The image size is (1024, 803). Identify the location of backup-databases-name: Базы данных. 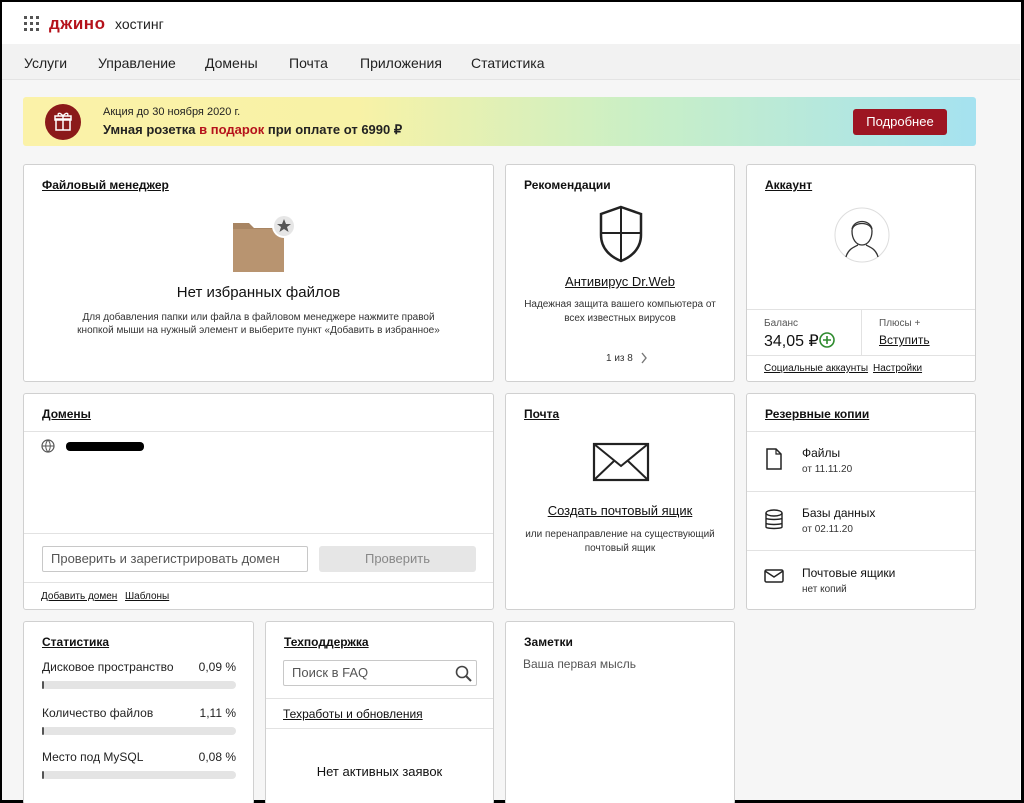
(838, 513).